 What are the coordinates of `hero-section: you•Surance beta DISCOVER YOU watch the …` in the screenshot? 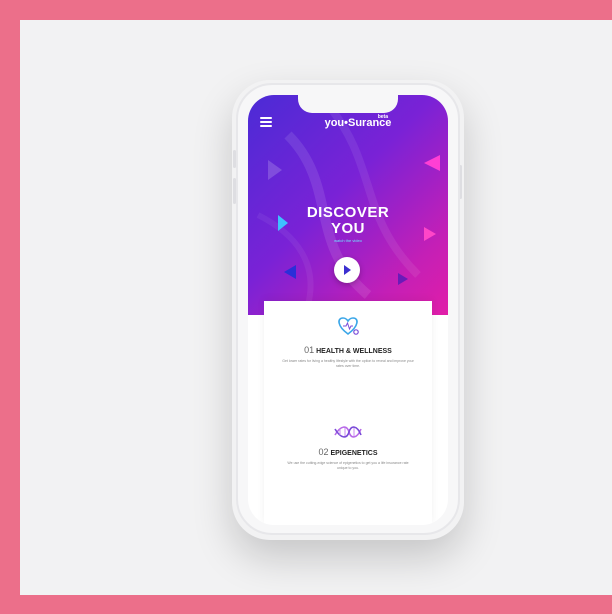 It's located at (348, 205).